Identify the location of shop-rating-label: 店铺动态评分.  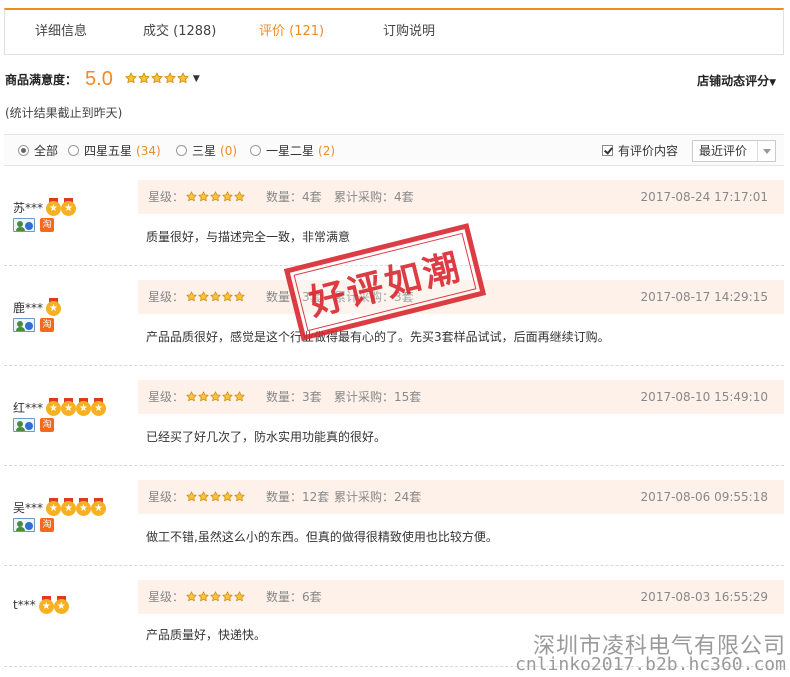
(733, 81).